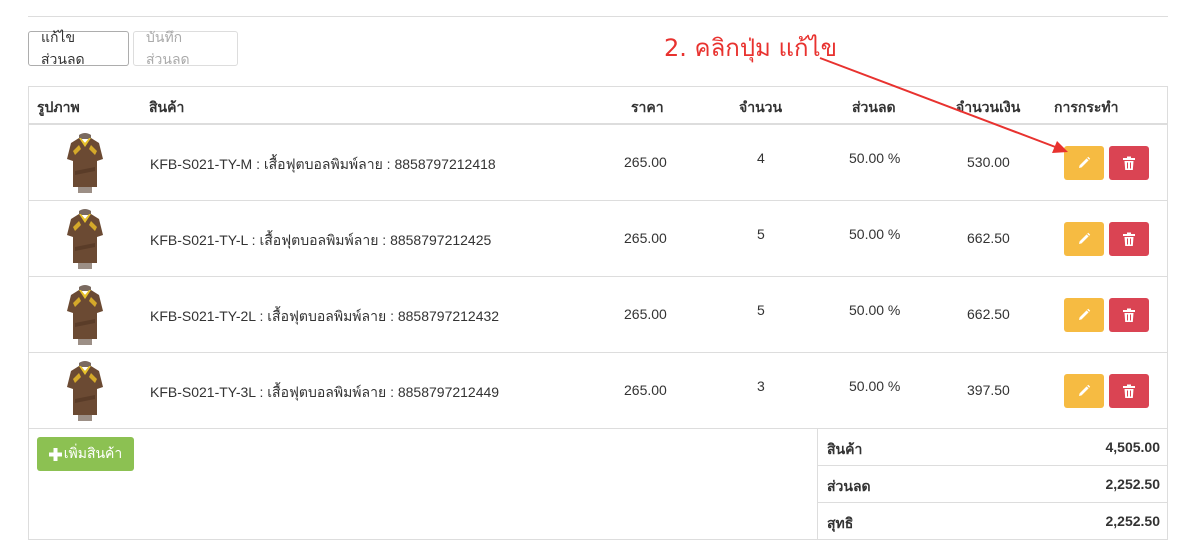  Describe the element at coordinates (761, 386) in the screenshot. I see `quantity: 3` at that location.